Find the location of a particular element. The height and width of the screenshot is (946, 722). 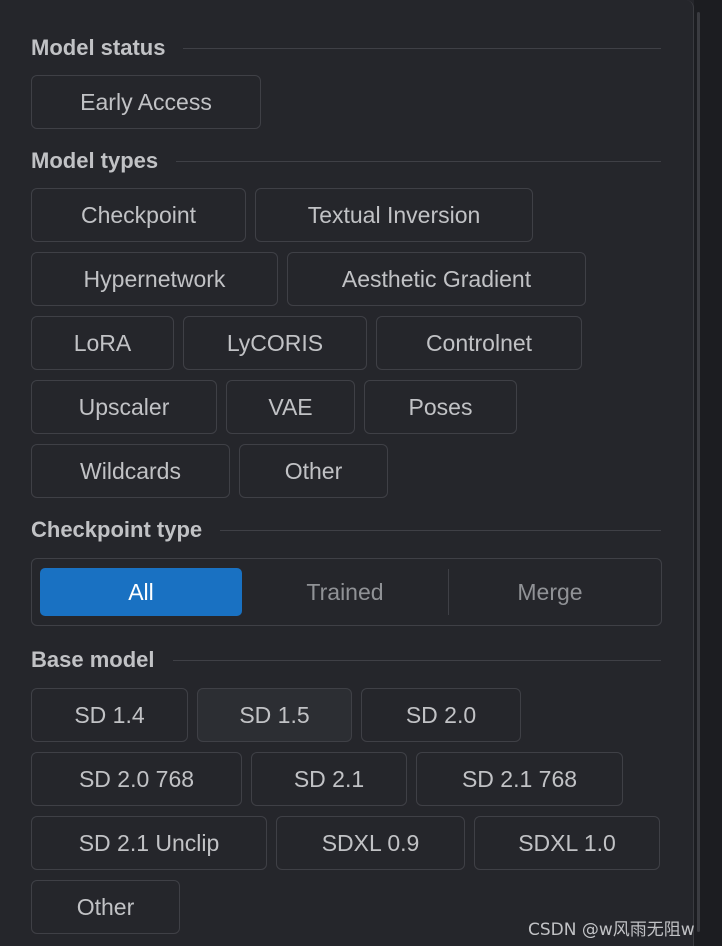

chip-sd-2-1-unclip: SD 2.1 Unclip is located at coordinates (149, 843).